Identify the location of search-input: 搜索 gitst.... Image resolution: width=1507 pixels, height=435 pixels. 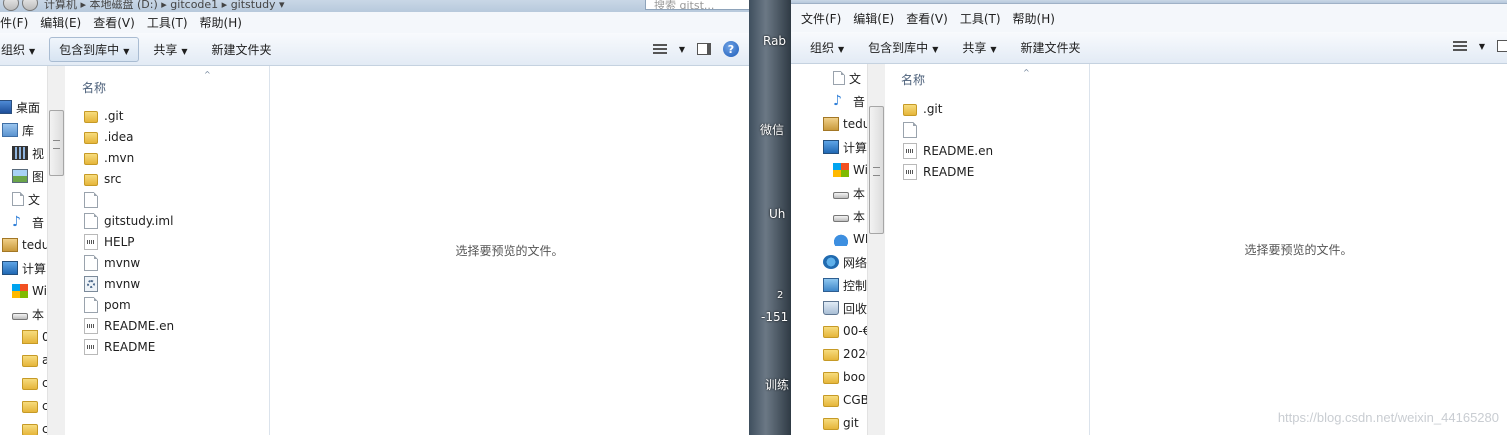
(697, 5).